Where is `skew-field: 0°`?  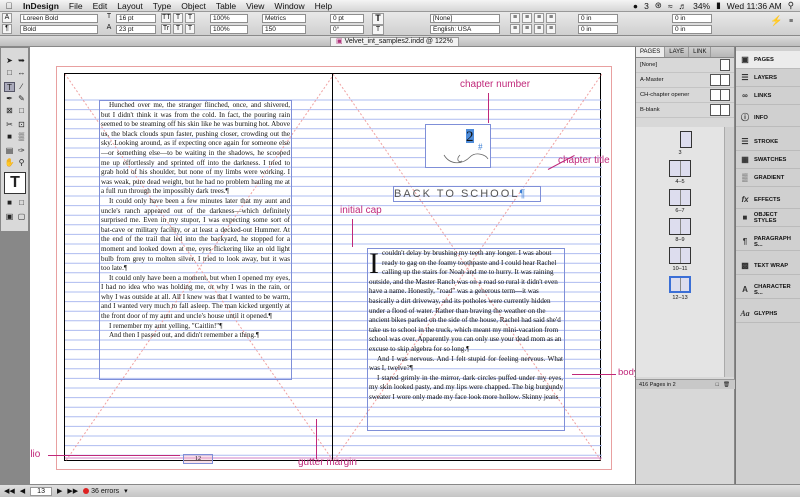 skew-field: 0° is located at coordinates (347, 29).